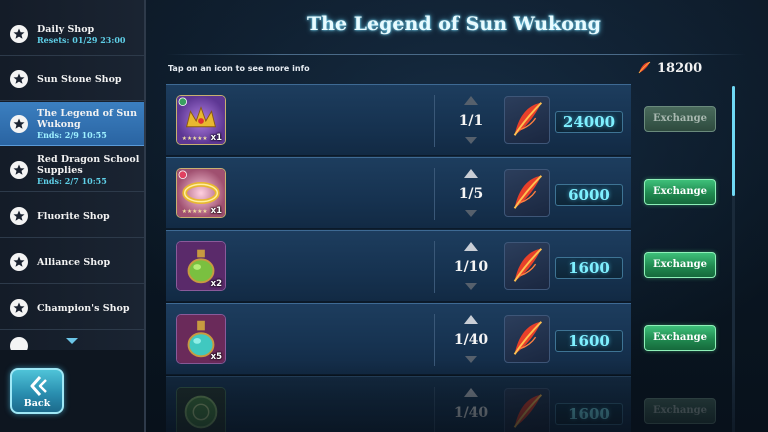 The height and width of the screenshot is (432, 768). I want to click on green-potion-icon: x2, so click(201, 266).